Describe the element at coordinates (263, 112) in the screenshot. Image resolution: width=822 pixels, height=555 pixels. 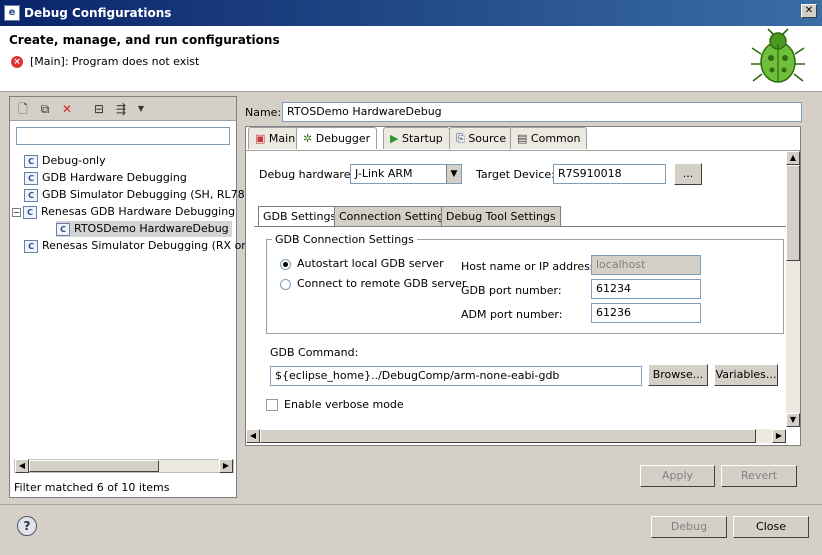
I see `name-label: Name:` at that location.